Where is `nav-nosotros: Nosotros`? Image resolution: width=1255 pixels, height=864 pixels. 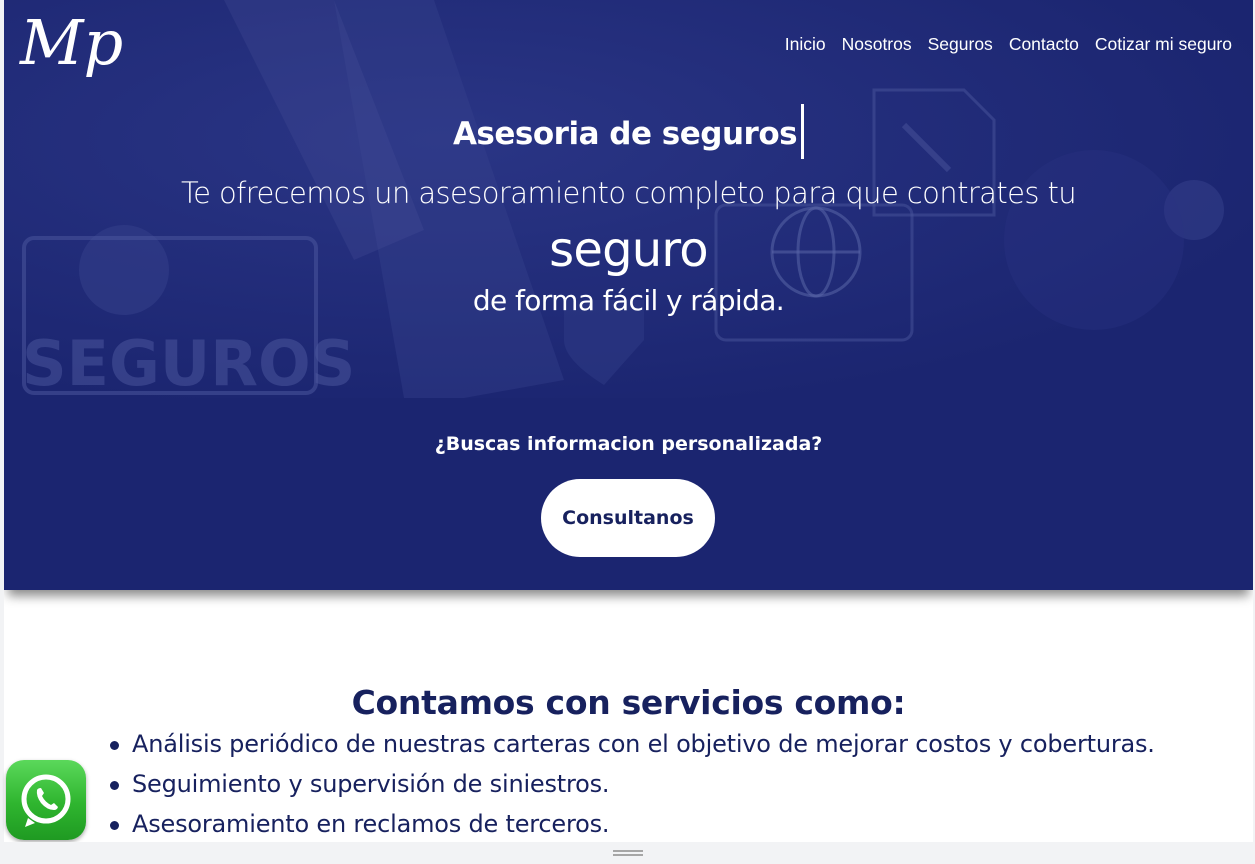
nav-nosotros: Nosotros is located at coordinates (877, 44).